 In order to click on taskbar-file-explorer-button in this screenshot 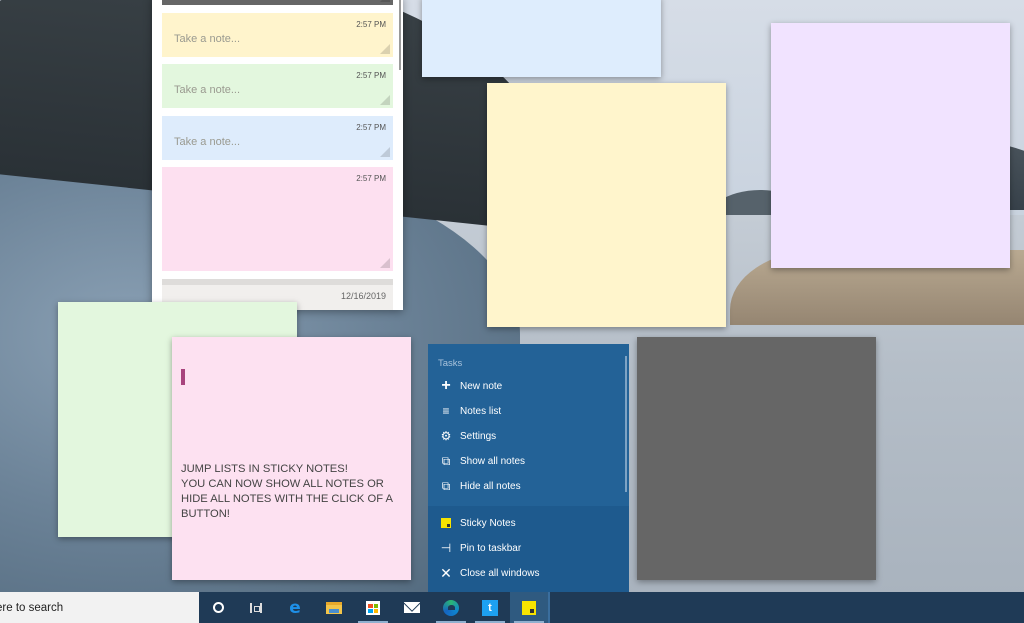, I will do `click(334, 607)`.